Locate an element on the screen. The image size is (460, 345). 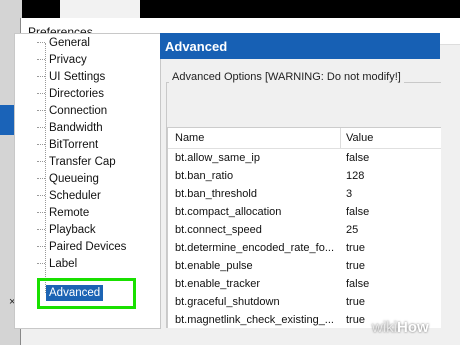
tree-item-directories: Directories is located at coordinates (70, 94).